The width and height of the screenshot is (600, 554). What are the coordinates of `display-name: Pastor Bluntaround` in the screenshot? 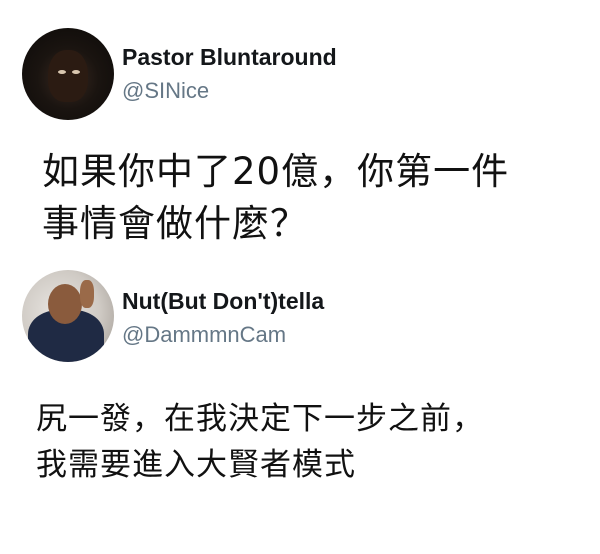 It's located at (229, 57).